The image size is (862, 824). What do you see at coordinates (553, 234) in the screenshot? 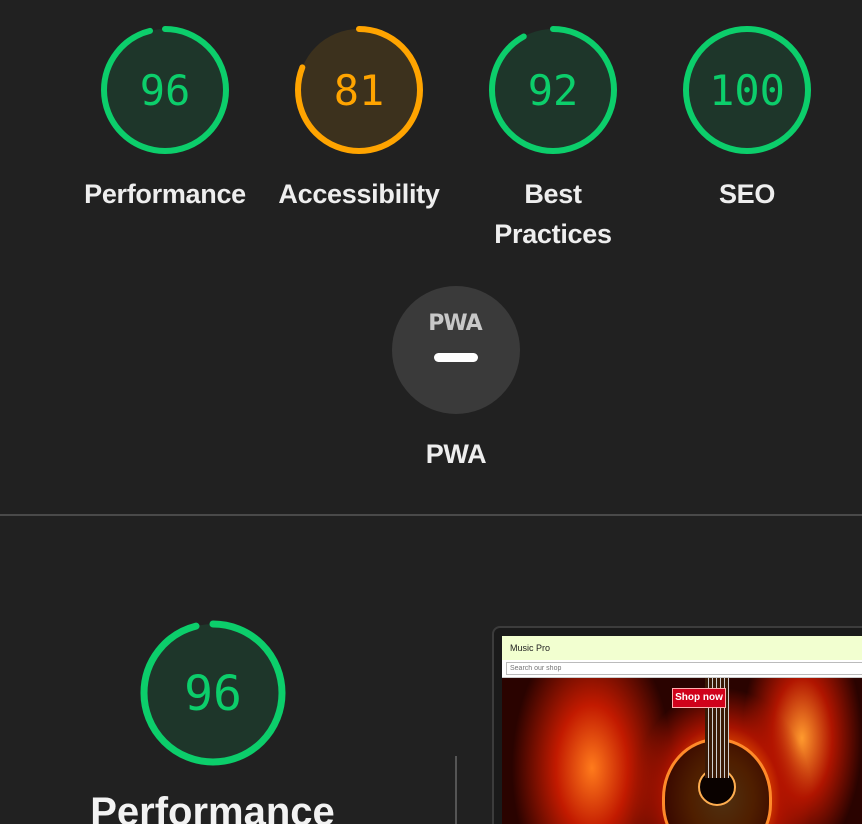
I see `gauge-best-practices-label-line2: Practices` at bounding box center [553, 234].